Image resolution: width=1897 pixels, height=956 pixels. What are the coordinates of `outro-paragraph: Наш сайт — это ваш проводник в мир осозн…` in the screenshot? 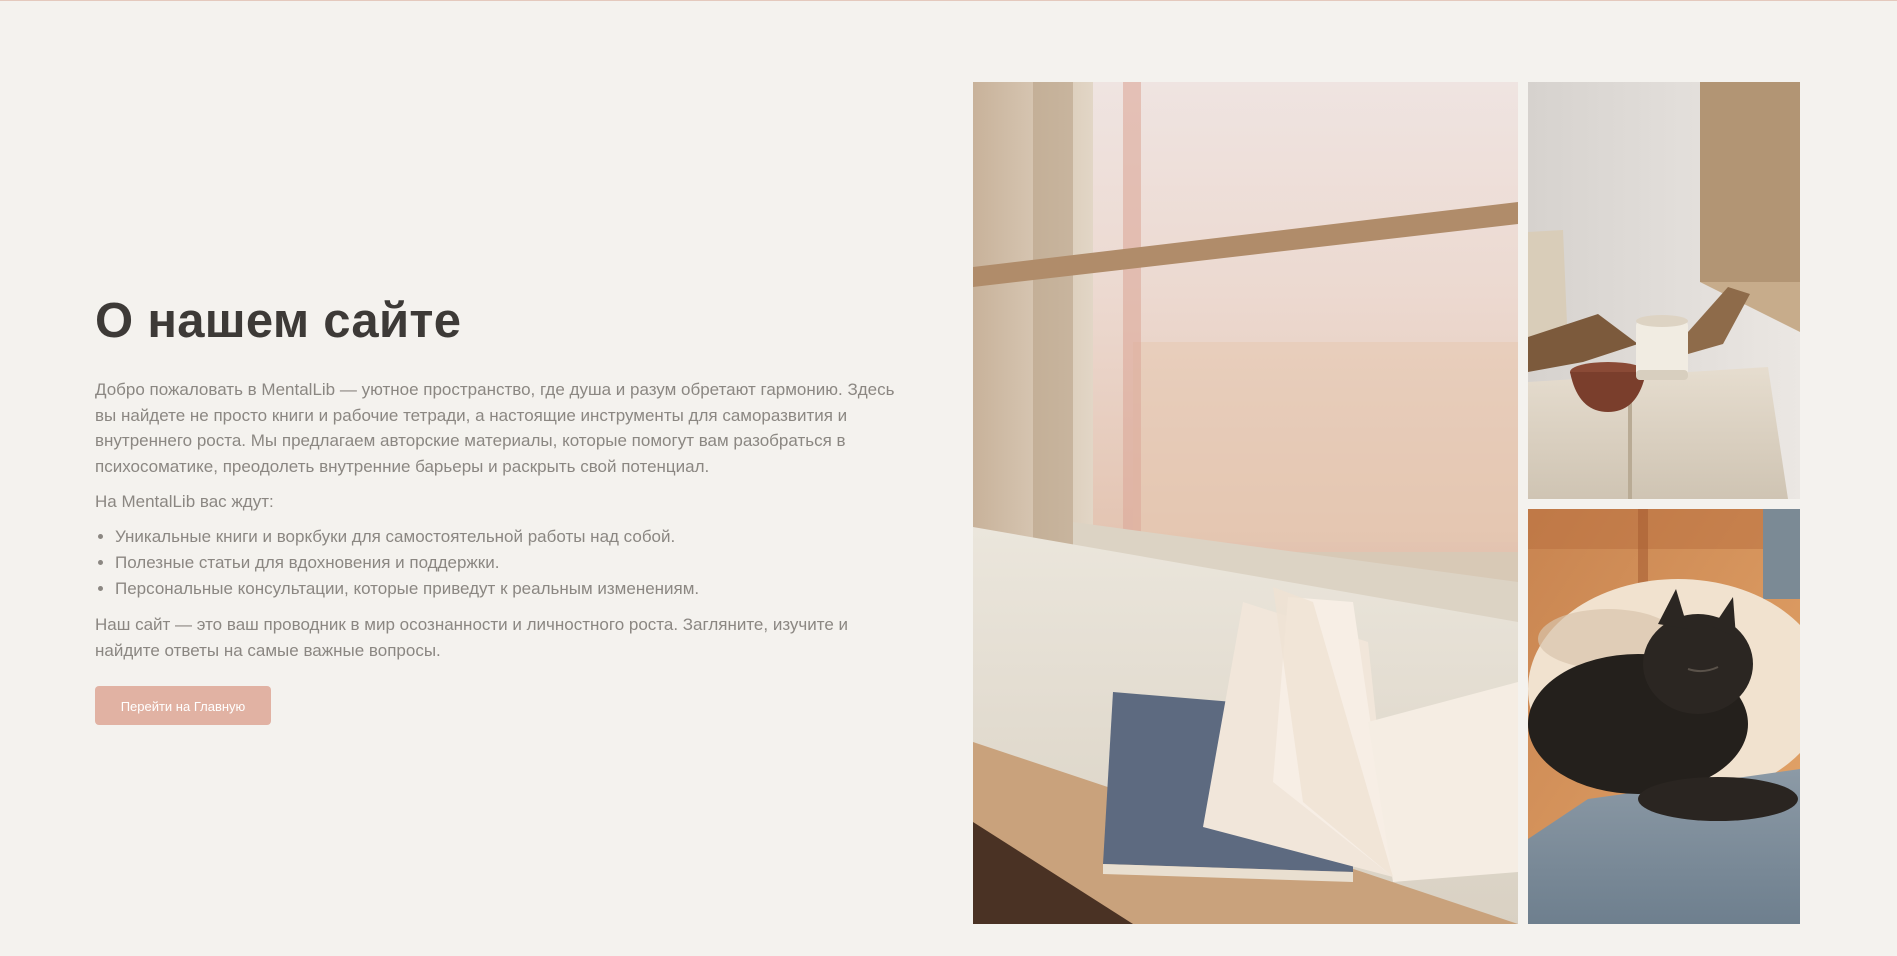 It's located at (472, 637).